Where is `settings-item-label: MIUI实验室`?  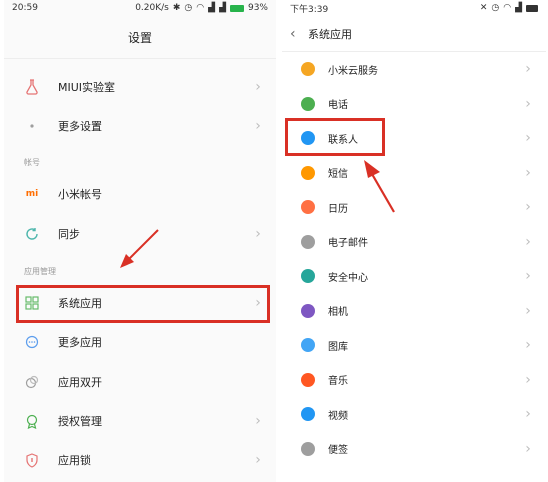 settings-item-label: MIUI实验室 is located at coordinates (87, 87).